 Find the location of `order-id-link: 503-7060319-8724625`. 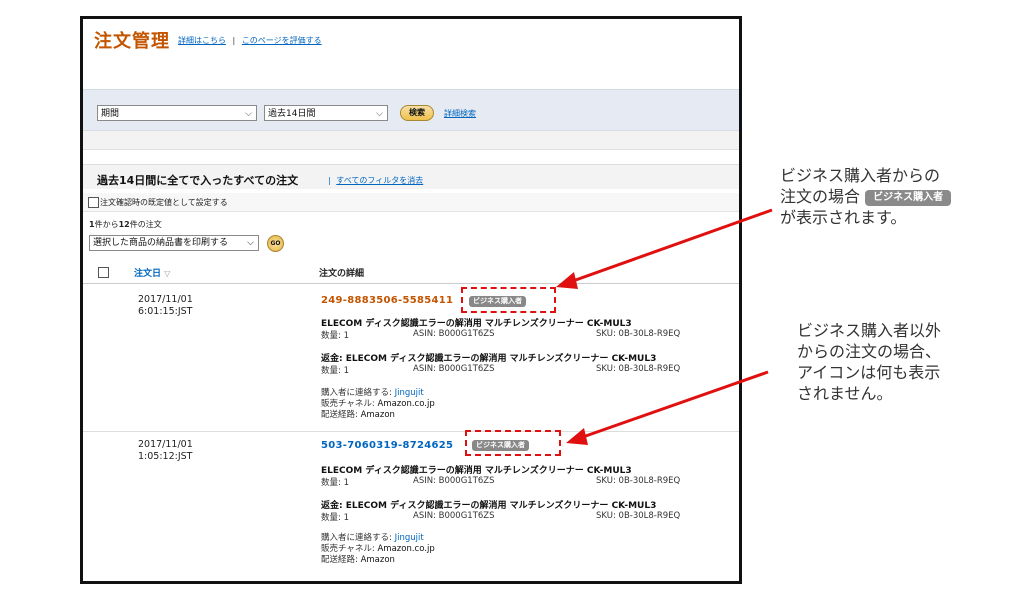

order-id-link: 503-7060319-8724625 is located at coordinates (387, 445).